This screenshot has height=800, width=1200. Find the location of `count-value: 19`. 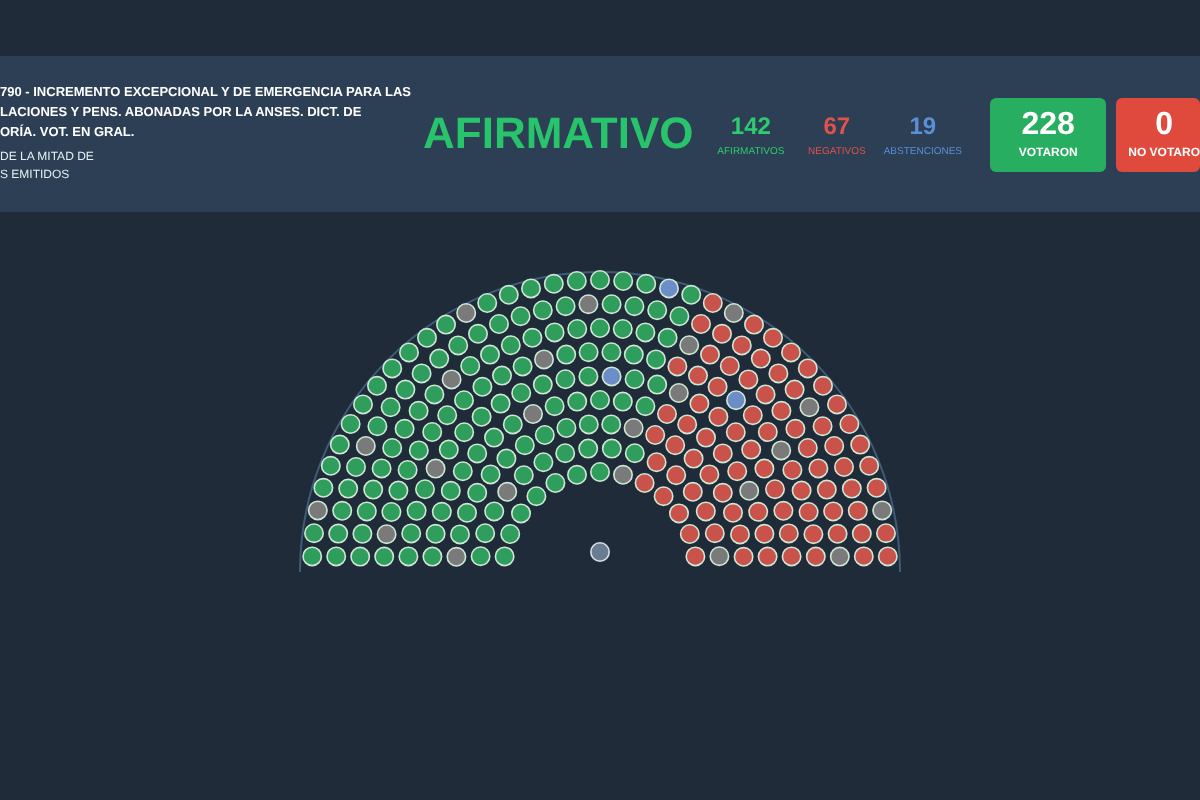

count-value: 19 is located at coordinates (923, 125).